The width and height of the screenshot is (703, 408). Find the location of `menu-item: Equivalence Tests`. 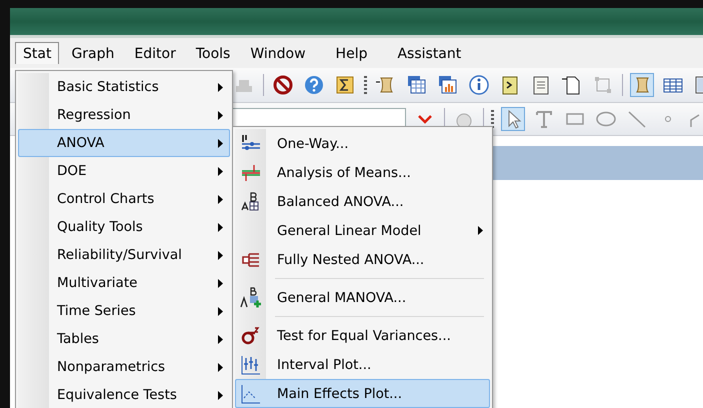

menu-item: Equivalence Tests is located at coordinates (124, 394).